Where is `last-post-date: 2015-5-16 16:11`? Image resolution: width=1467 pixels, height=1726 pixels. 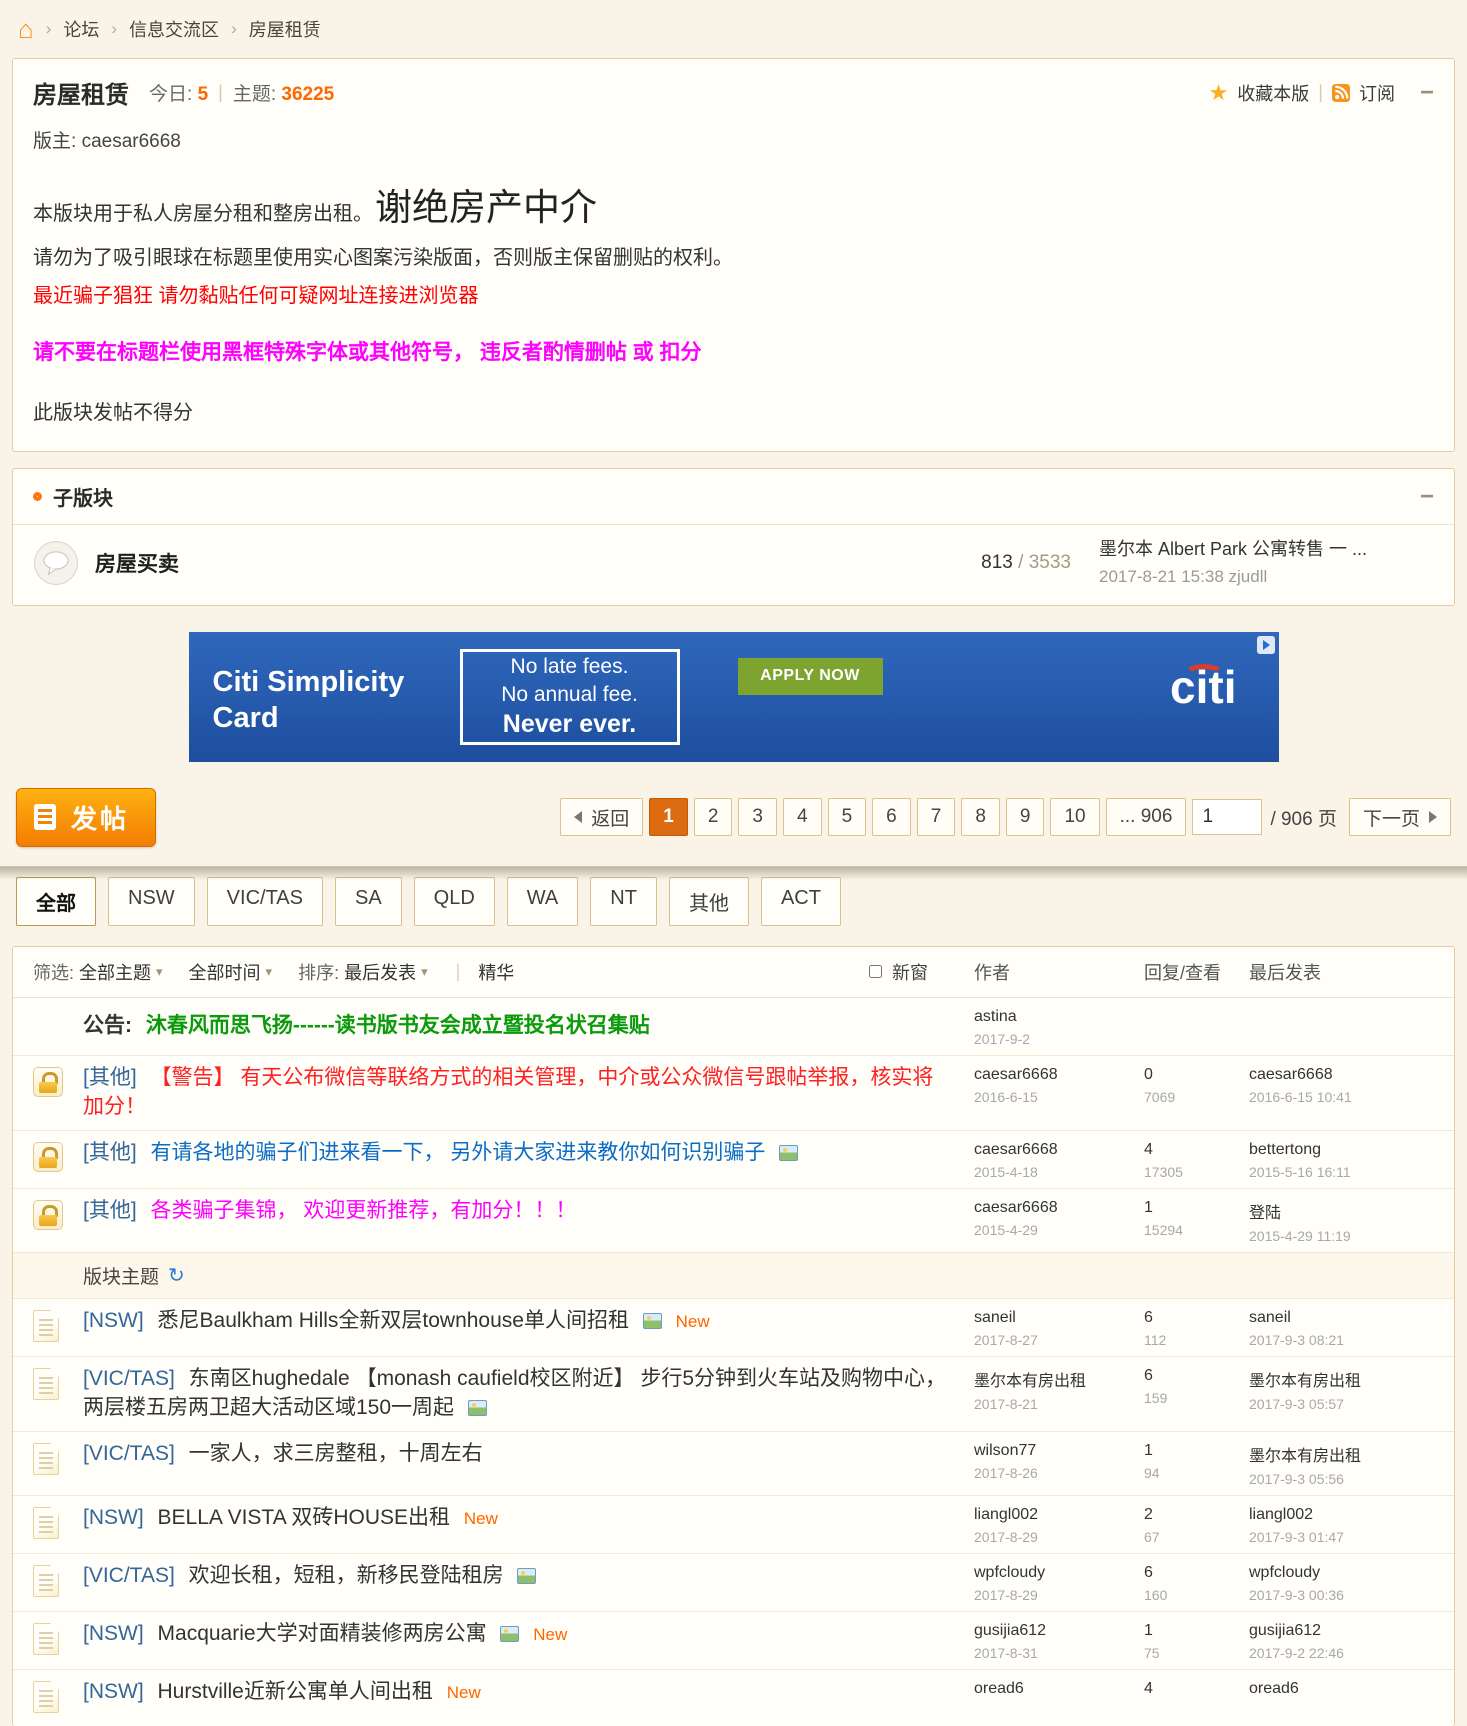
last-post-date: 2015-5-16 16:11 is located at coordinates (1341, 1172).